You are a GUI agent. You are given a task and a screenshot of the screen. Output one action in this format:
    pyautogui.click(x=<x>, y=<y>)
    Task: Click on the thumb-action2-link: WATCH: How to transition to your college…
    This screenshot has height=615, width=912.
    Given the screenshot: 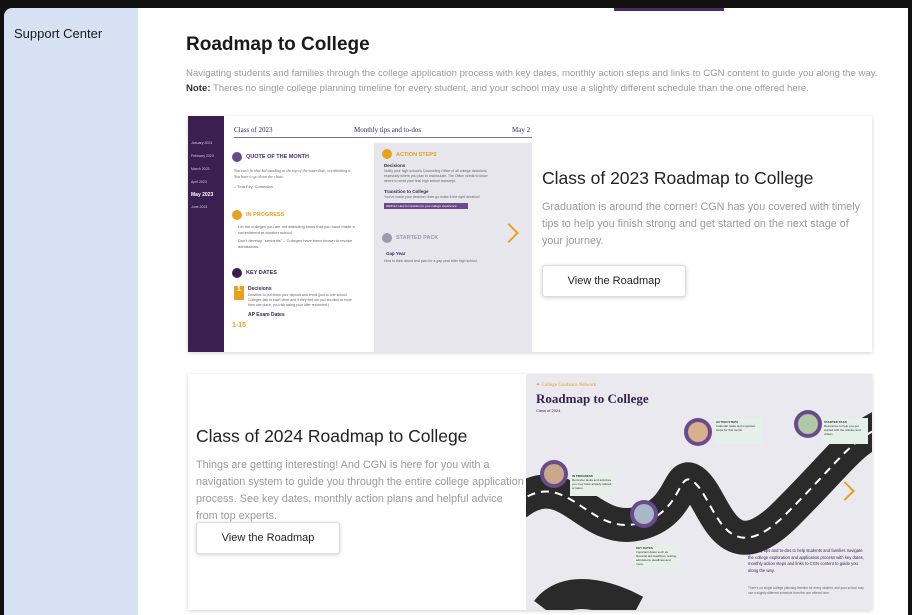 What is the action you would take?
    pyautogui.click(x=426, y=206)
    